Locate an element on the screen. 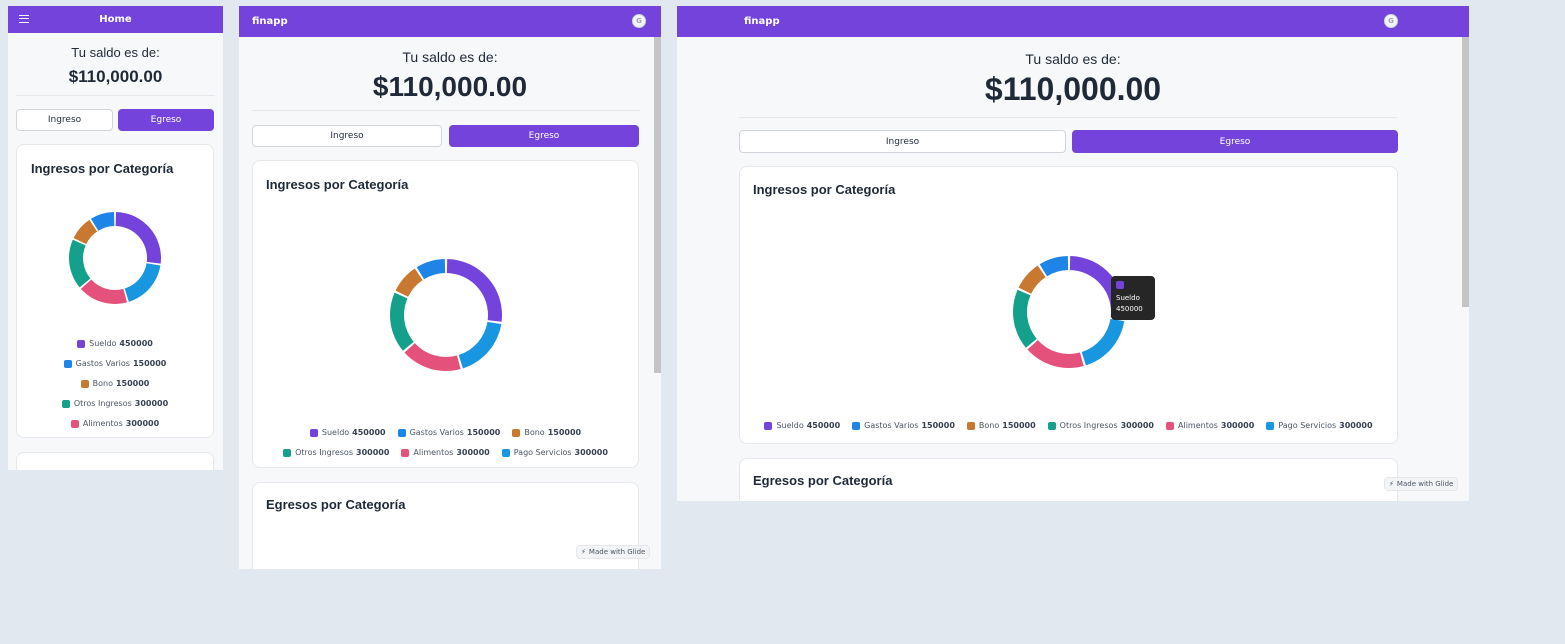 The height and width of the screenshot is (644, 1565). legend-item: Pago Servicios300000 is located at coordinates (1319, 426).